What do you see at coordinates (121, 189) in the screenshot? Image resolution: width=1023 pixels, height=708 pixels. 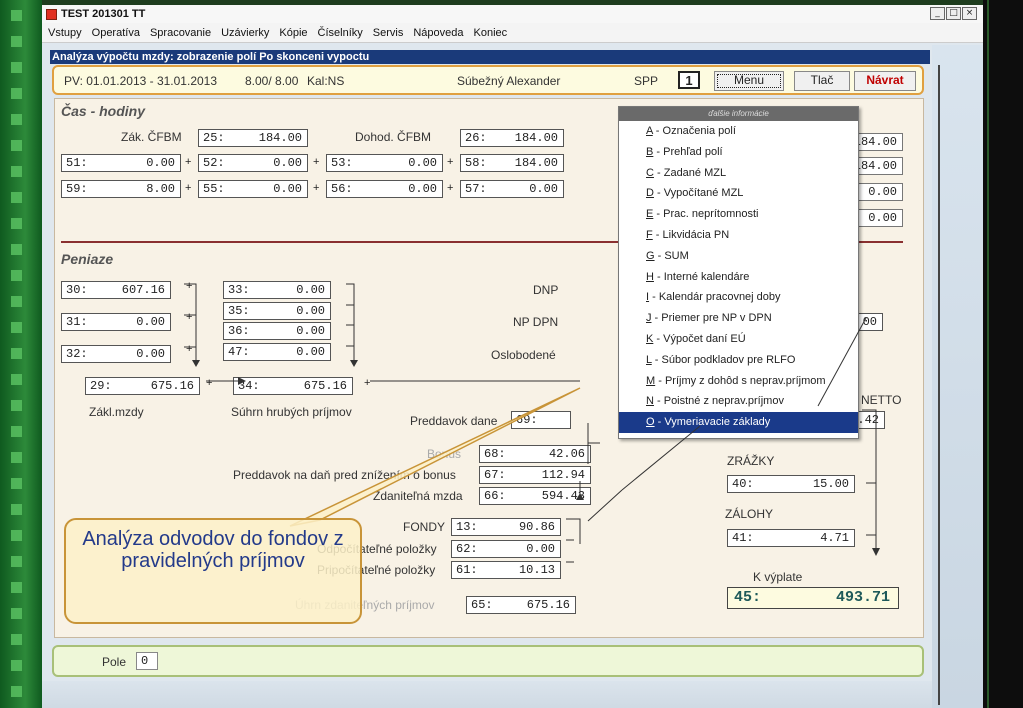 I see `field-59: 59: 8.00` at bounding box center [121, 189].